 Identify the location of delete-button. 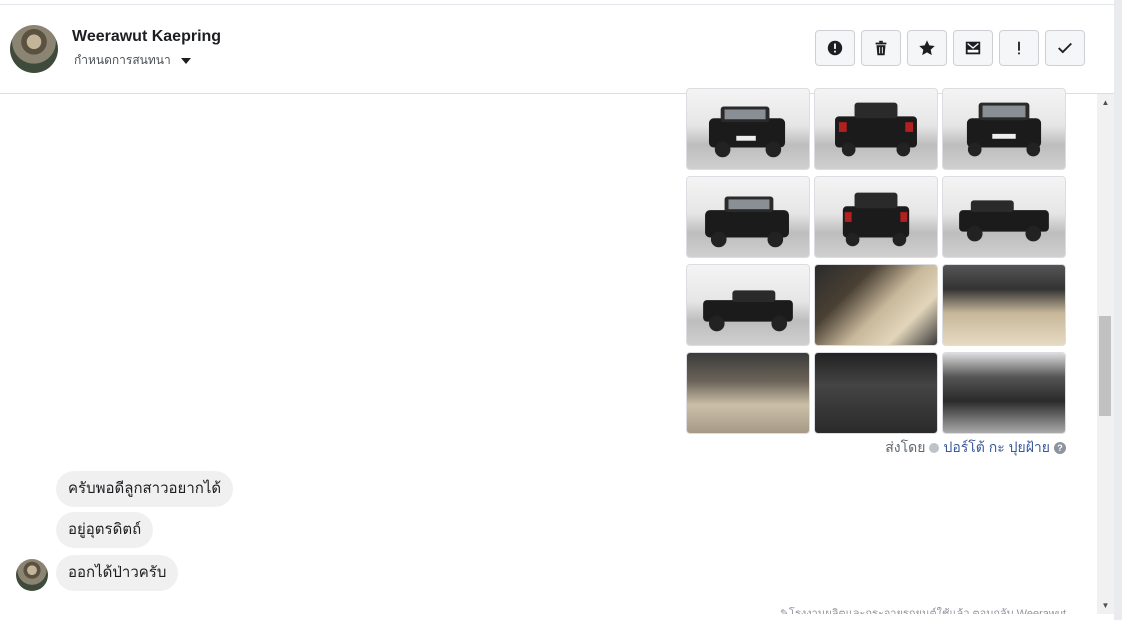
(881, 48).